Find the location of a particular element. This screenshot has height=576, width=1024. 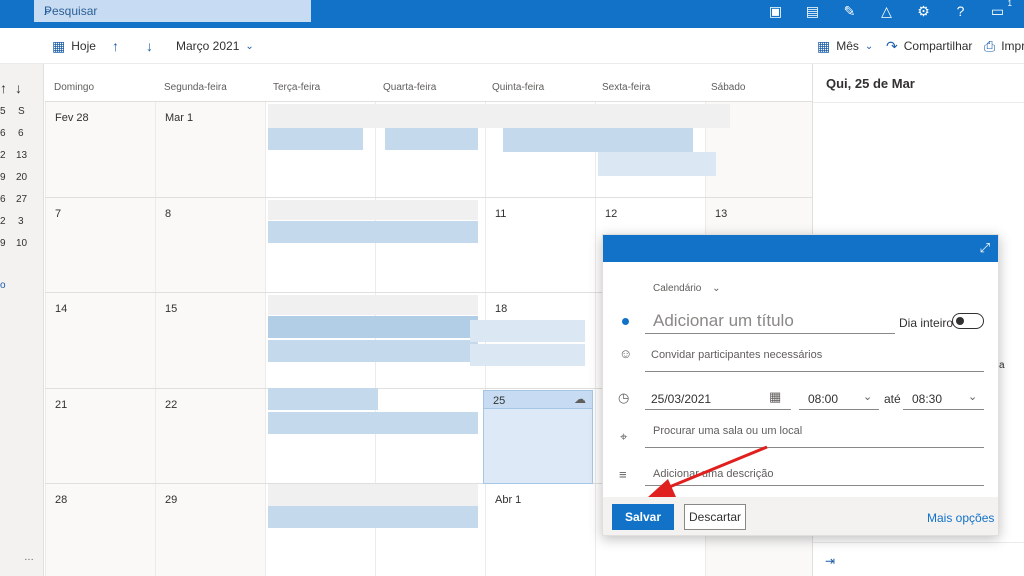

collapse-pane-icon: ⇥ is located at coordinates (830, 561).